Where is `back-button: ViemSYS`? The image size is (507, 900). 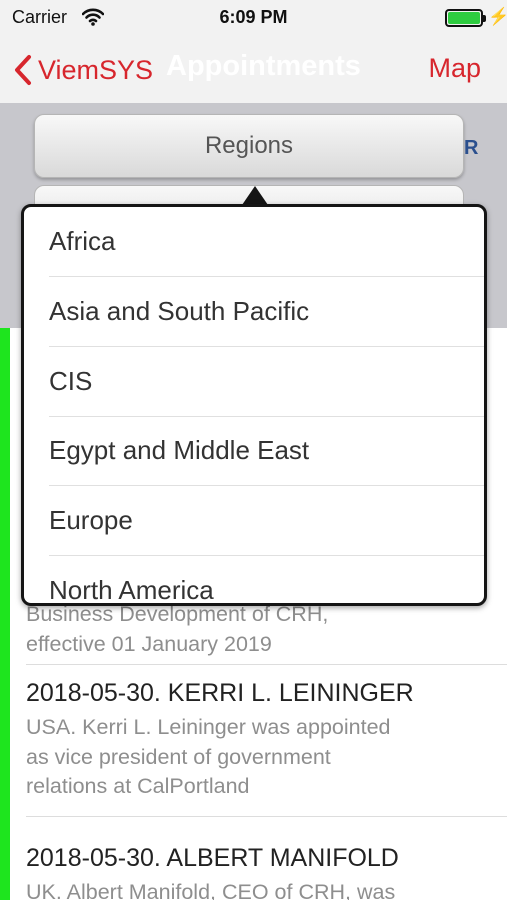
back-button: ViemSYS is located at coordinates (82, 70).